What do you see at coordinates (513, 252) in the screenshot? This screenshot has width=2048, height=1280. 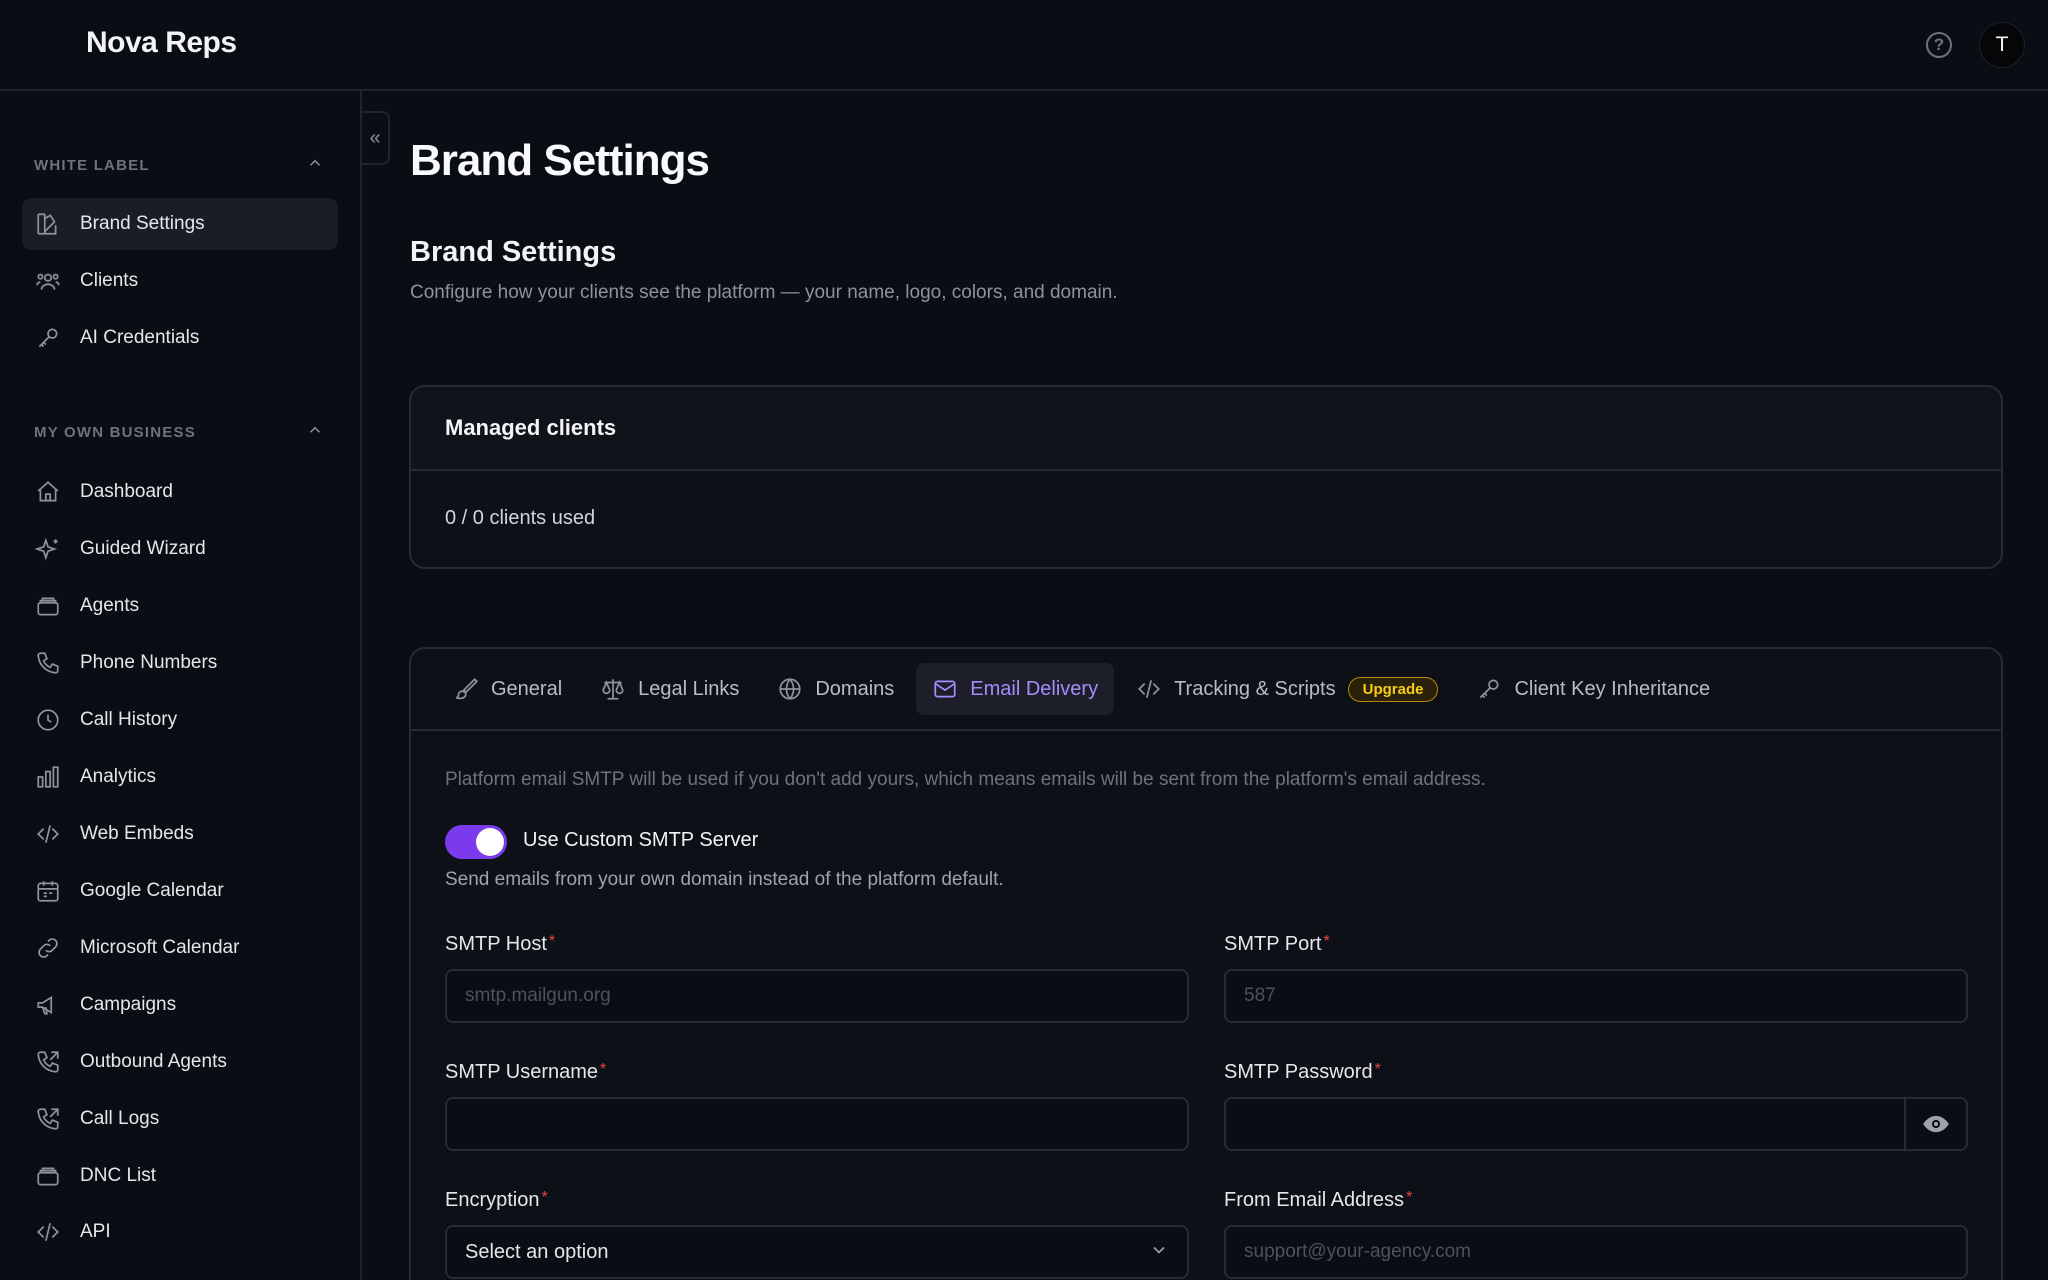 I see `section-title: Brand Settings` at bounding box center [513, 252].